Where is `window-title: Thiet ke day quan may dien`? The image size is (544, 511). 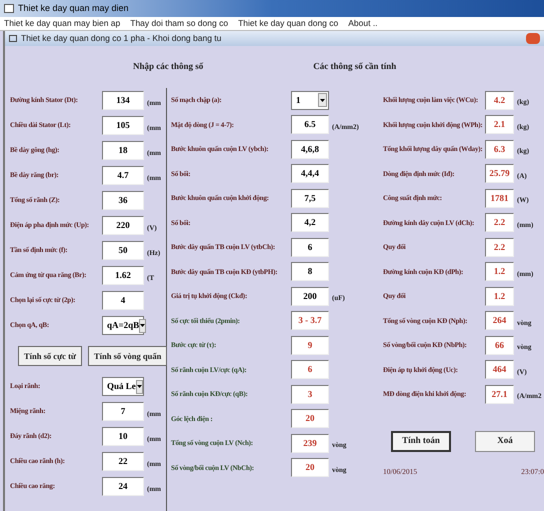
window-title: Thiet ke day quan may dien is located at coordinates (73, 8).